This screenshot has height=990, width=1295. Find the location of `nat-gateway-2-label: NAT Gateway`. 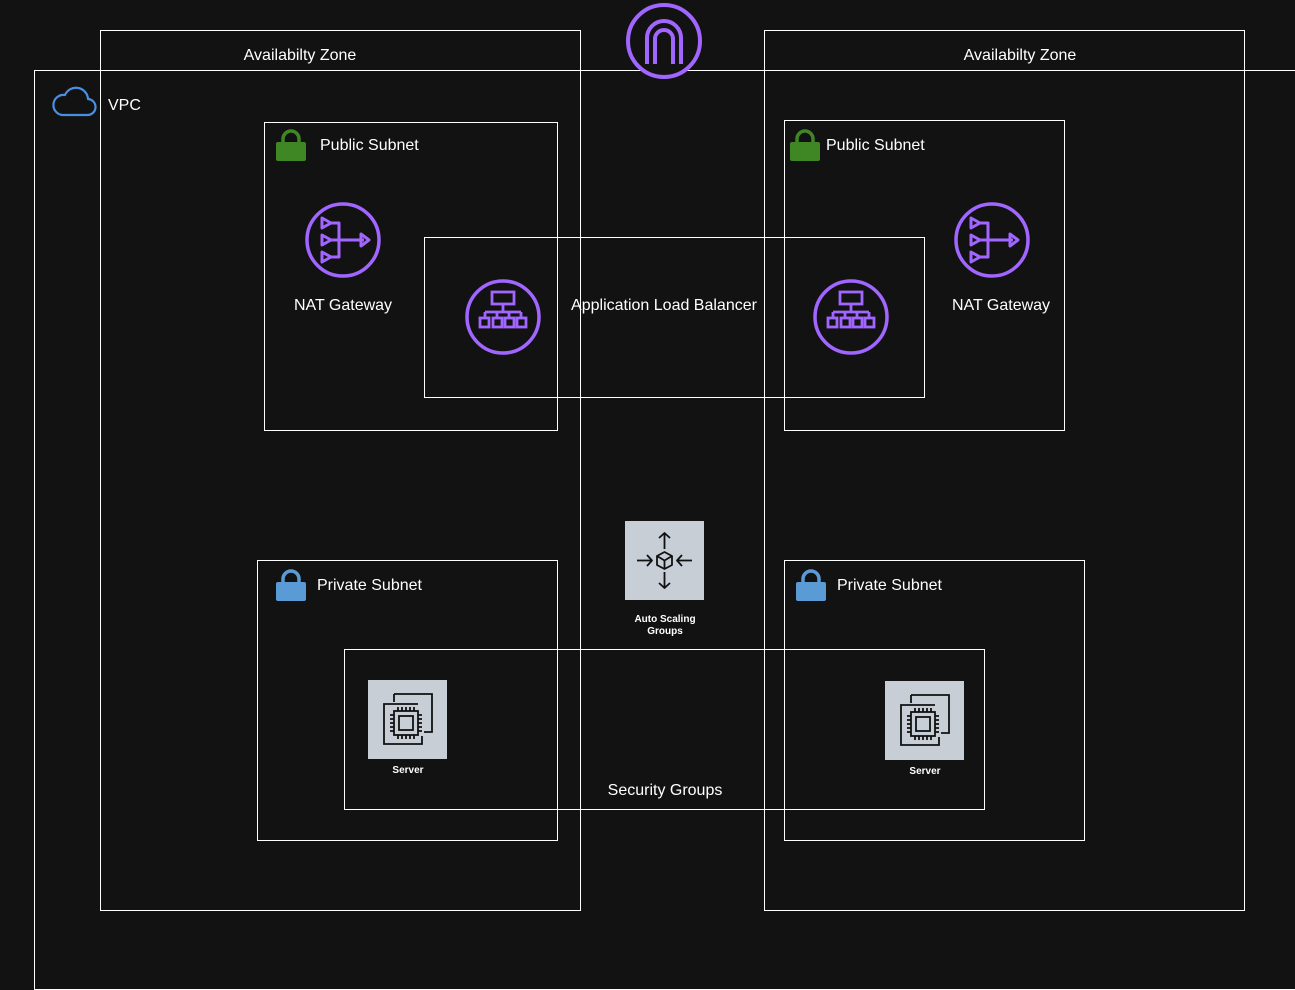

nat-gateway-2-label: NAT Gateway is located at coordinates (1001, 305).